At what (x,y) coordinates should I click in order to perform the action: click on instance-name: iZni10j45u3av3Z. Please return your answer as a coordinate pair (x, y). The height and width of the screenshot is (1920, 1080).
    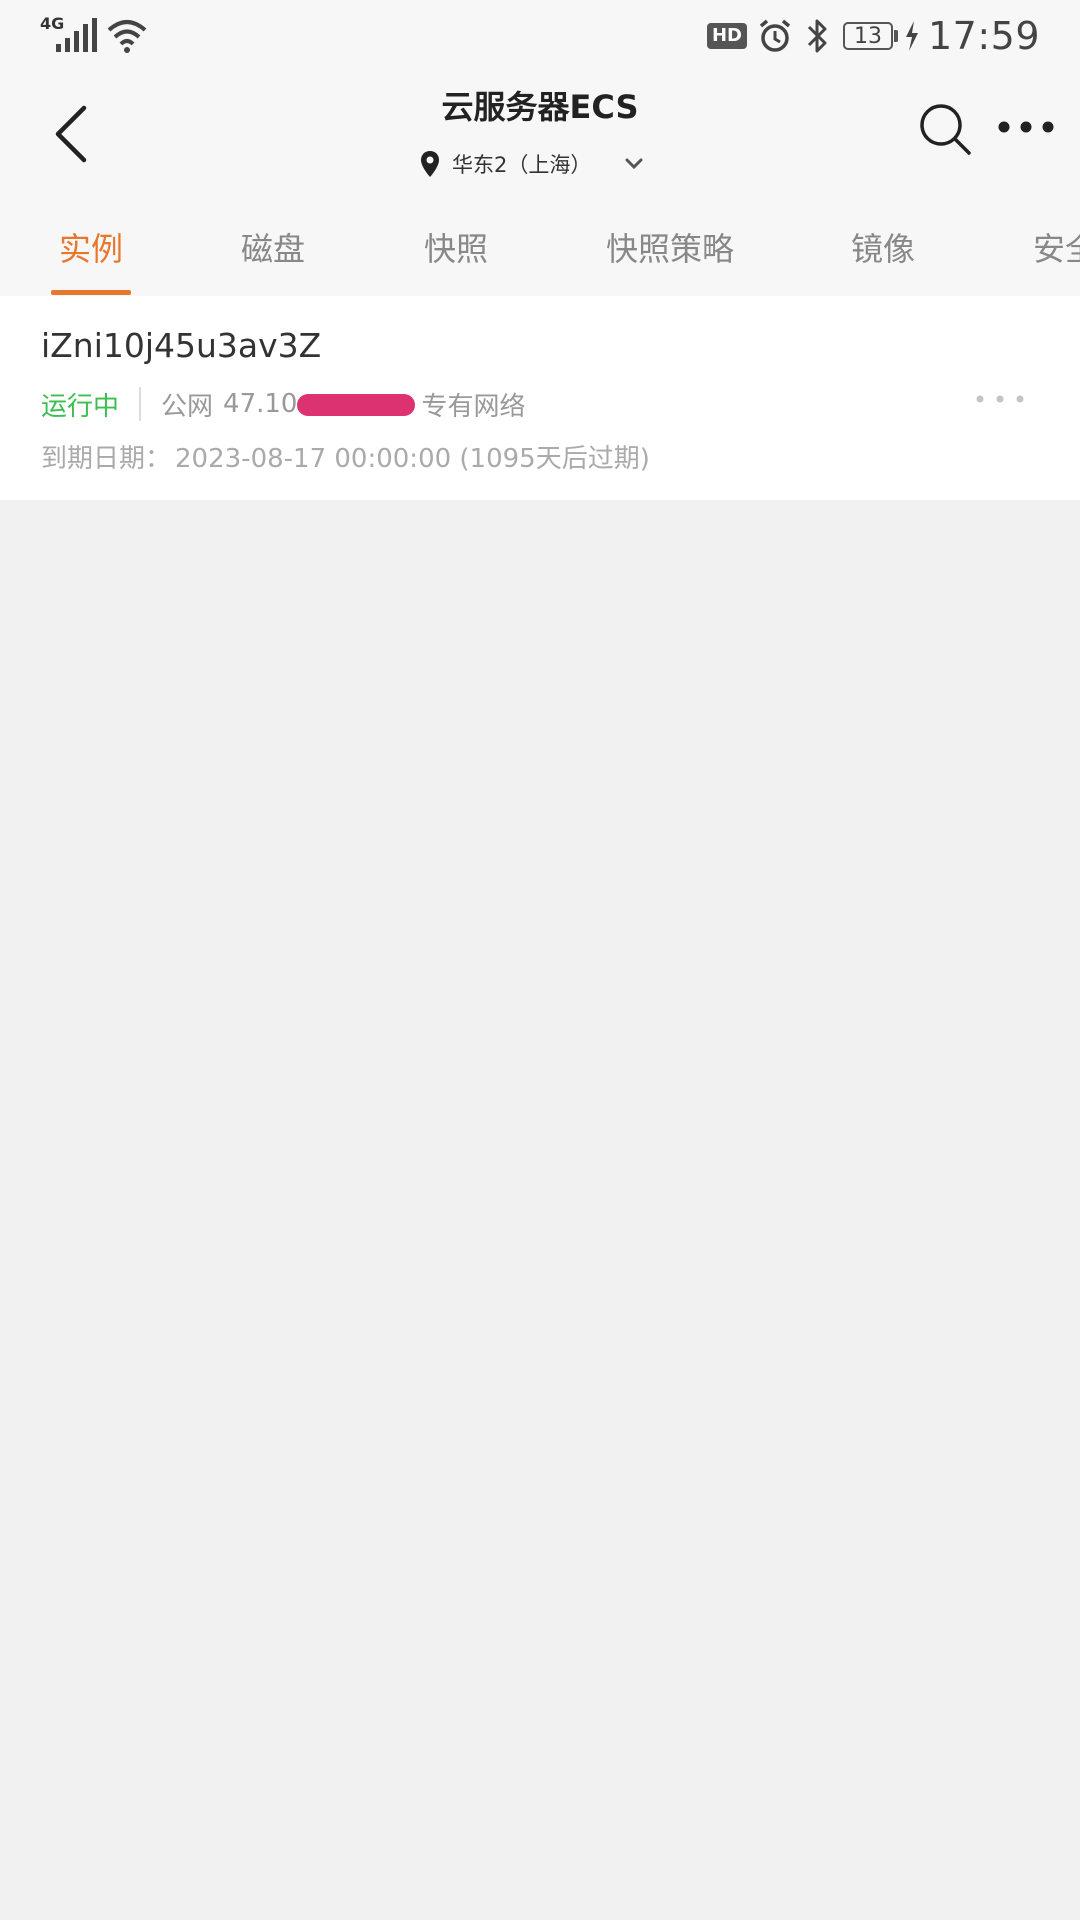
    Looking at the image, I should click on (181, 345).